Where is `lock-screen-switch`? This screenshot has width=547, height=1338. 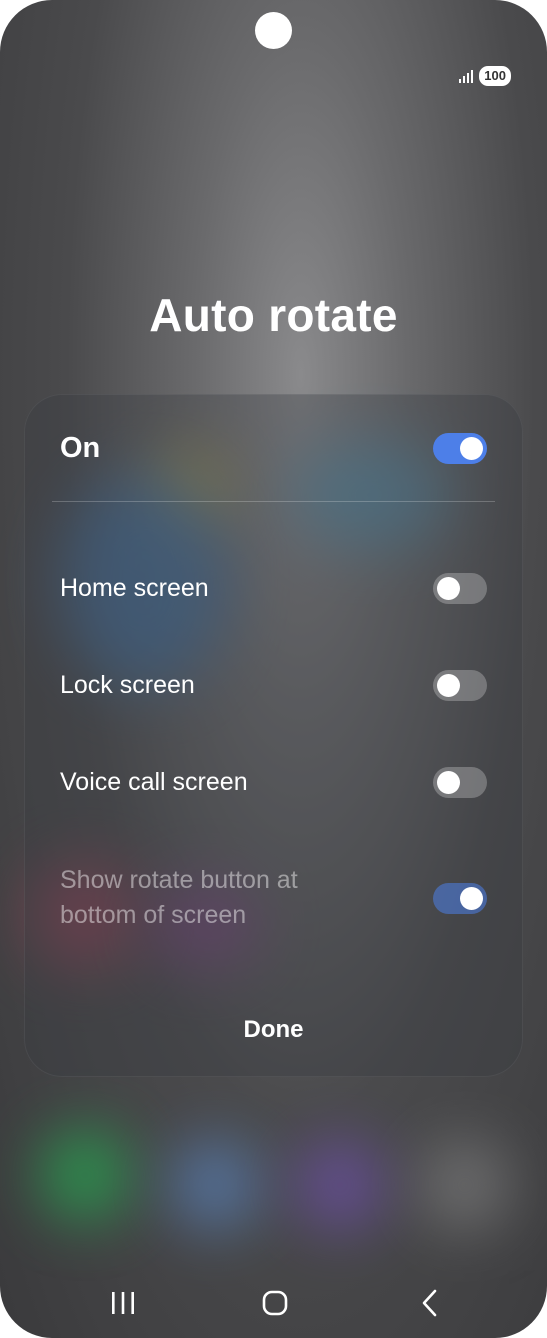 lock-screen-switch is located at coordinates (460, 685).